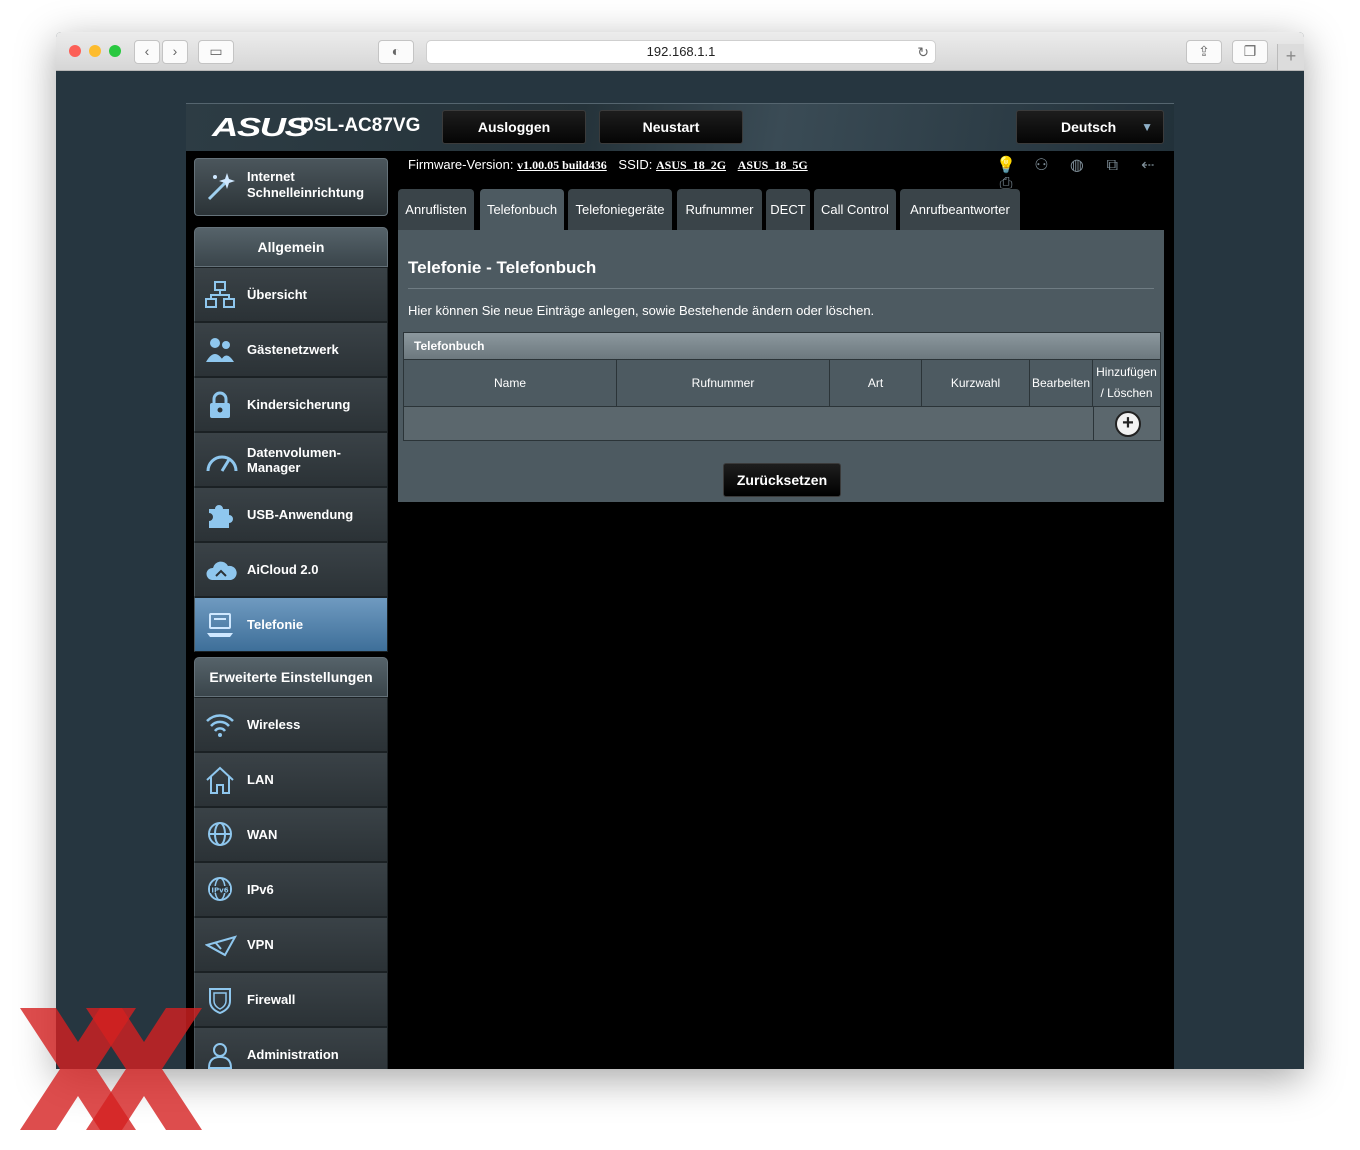 Image resolution: width=1360 pixels, height=1150 pixels. What do you see at coordinates (1250, 52) in the screenshot?
I see `tabs-overview-icon: ❐` at bounding box center [1250, 52].